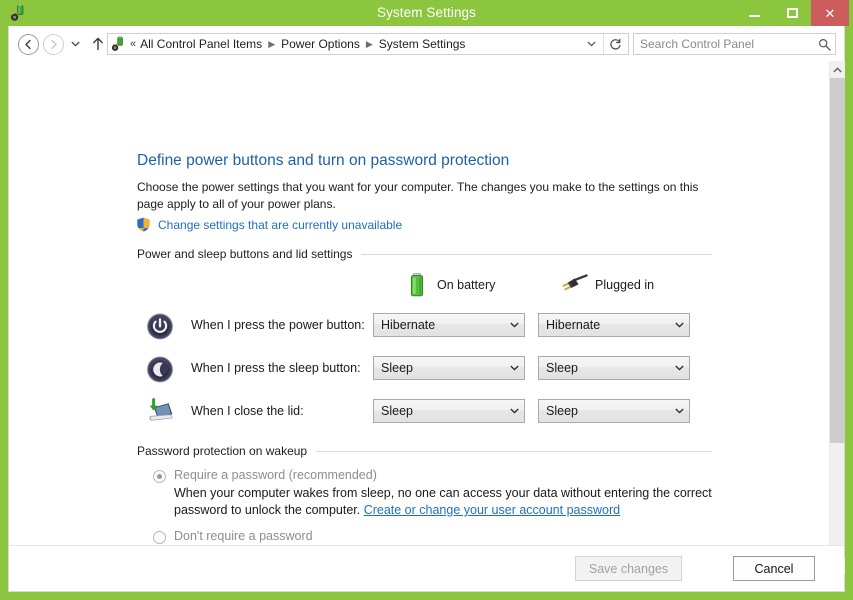  What do you see at coordinates (320, 44) in the screenshot?
I see `breadcrumb-item-power-options: Power Options` at bounding box center [320, 44].